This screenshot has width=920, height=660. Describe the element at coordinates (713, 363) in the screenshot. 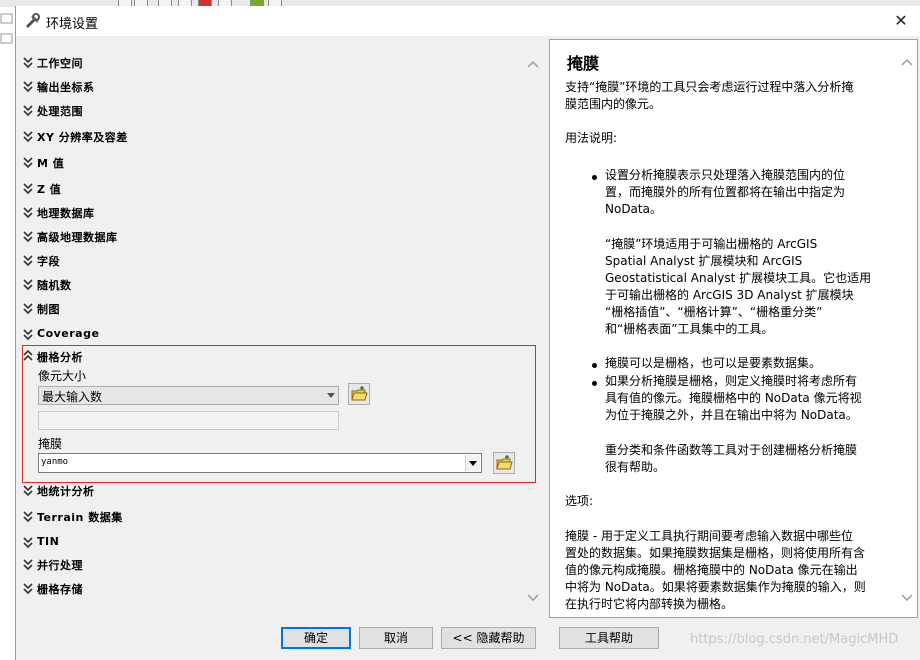

I see `help-bullet-2: 掩膜可以是栅格，也可以是要素数据集。` at that location.